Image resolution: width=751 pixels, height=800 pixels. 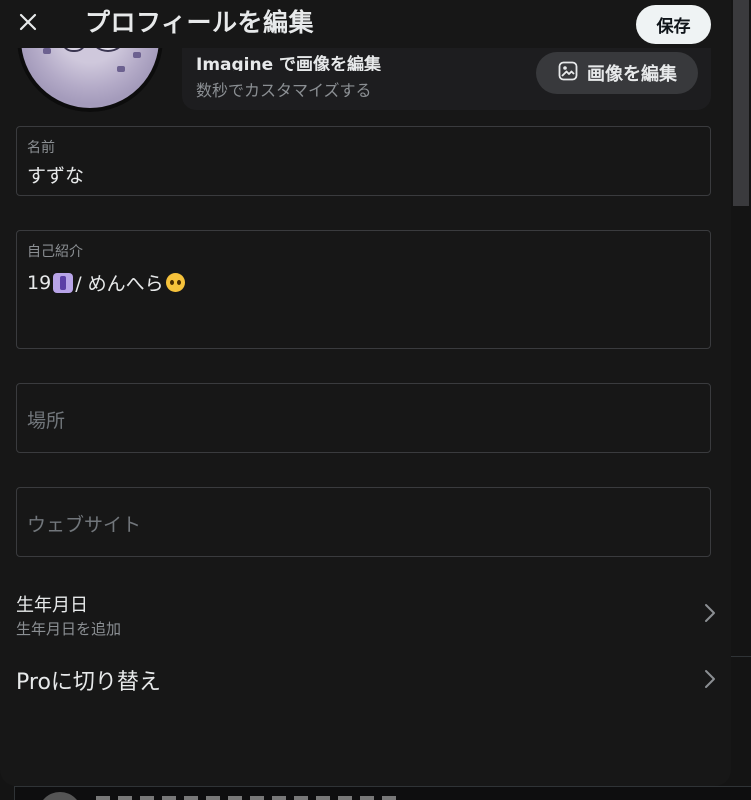 I want to click on imagine-card: Imagine で画像を編集 数秒でカスタマイズする 画像を編集, so click(x=446, y=77).